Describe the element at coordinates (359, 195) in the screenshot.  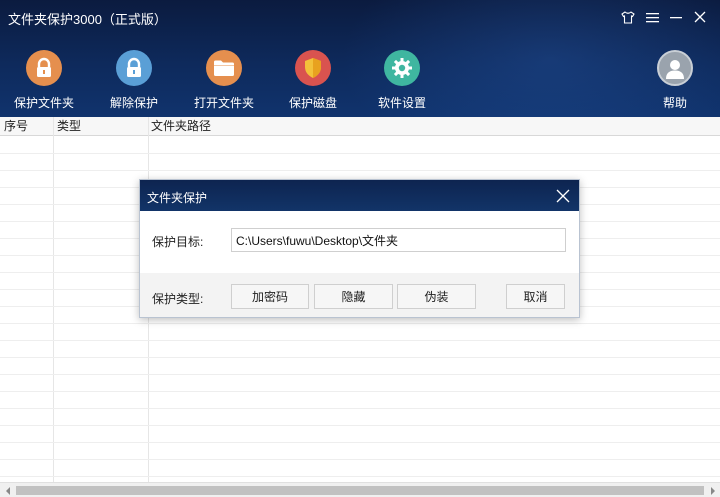
I see `dialog-title-bar: 文件夹保护` at that location.